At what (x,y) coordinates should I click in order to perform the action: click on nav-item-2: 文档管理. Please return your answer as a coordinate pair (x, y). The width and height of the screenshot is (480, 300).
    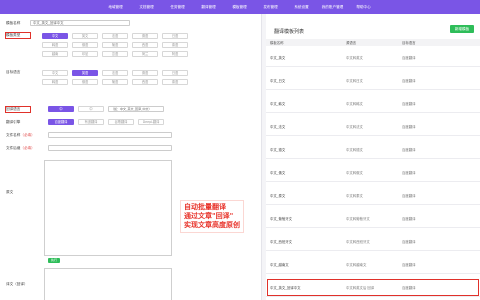
    Looking at the image, I should click on (146, 7).